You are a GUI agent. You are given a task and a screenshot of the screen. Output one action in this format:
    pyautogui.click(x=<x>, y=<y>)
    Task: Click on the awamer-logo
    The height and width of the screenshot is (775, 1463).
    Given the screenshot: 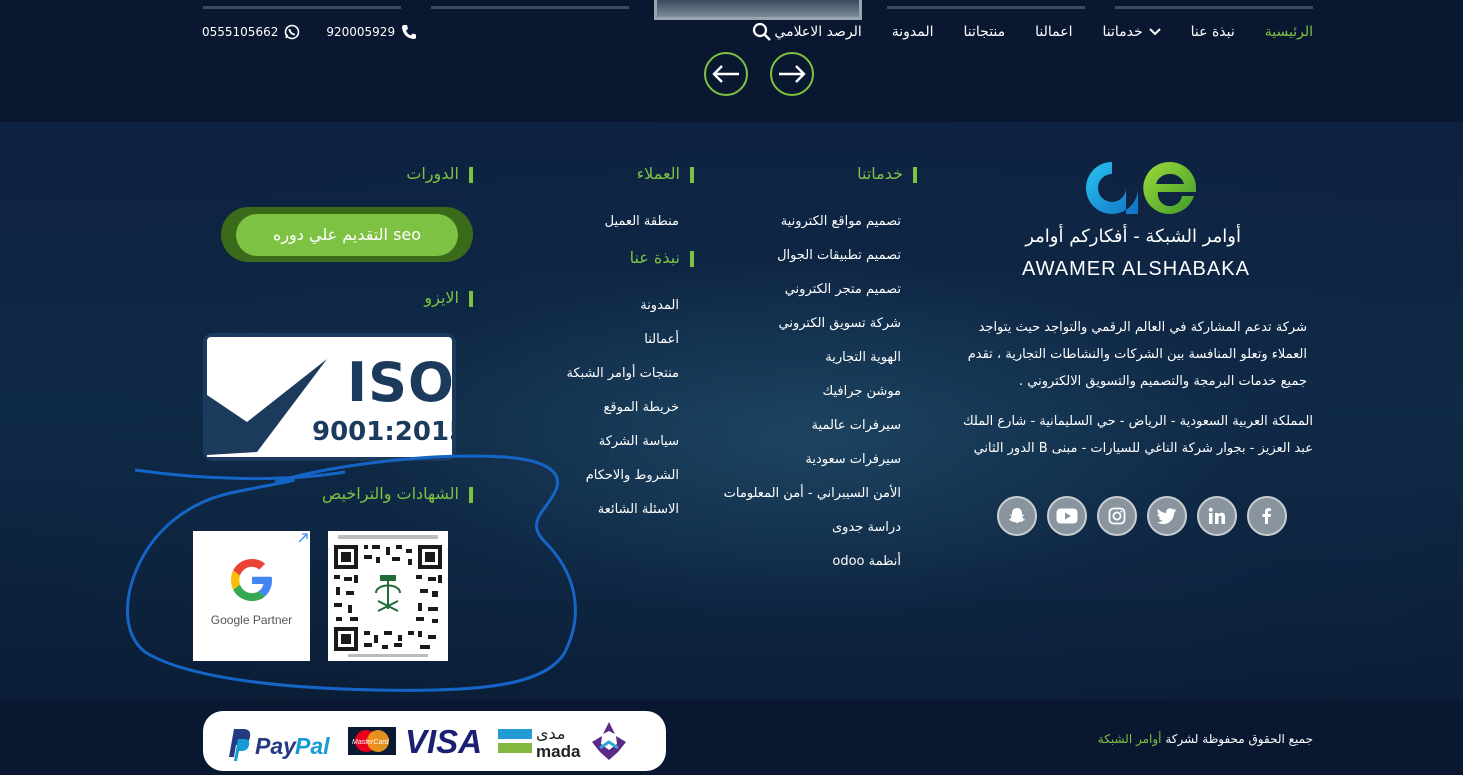 What is the action you would take?
    pyautogui.click(x=1141, y=188)
    